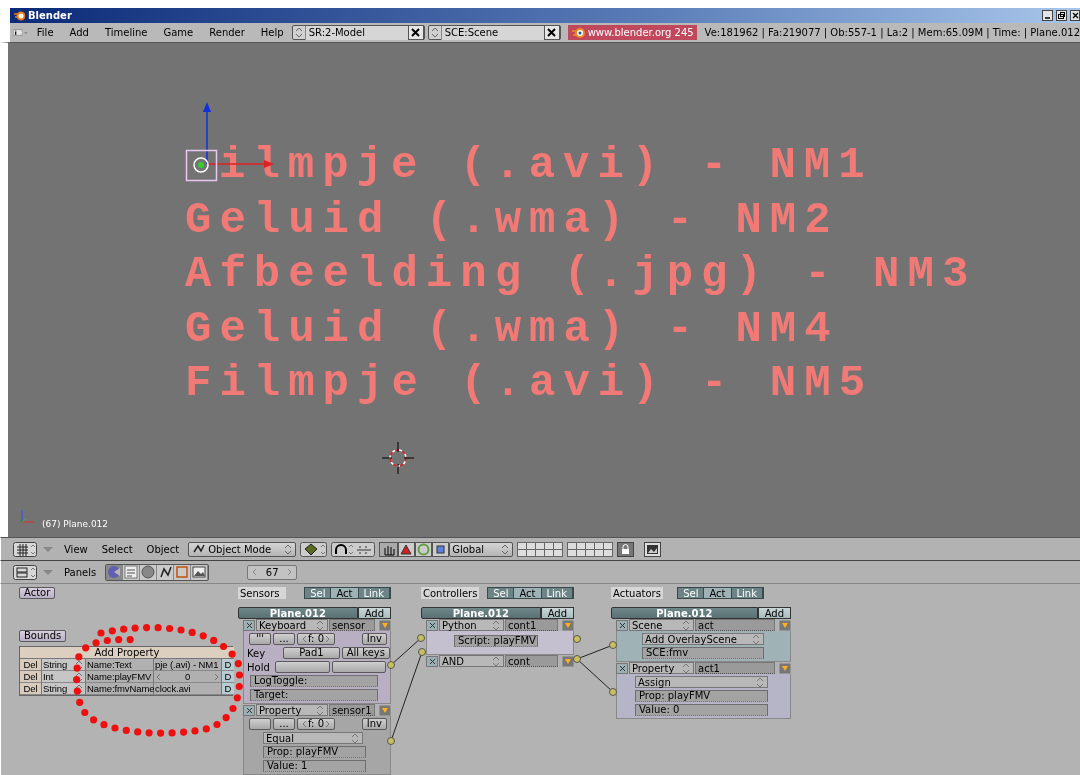 Image resolution: width=1080 pixels, height=775 pixels. I want to click on mode-dropdown: Equal, so click(313, 738).